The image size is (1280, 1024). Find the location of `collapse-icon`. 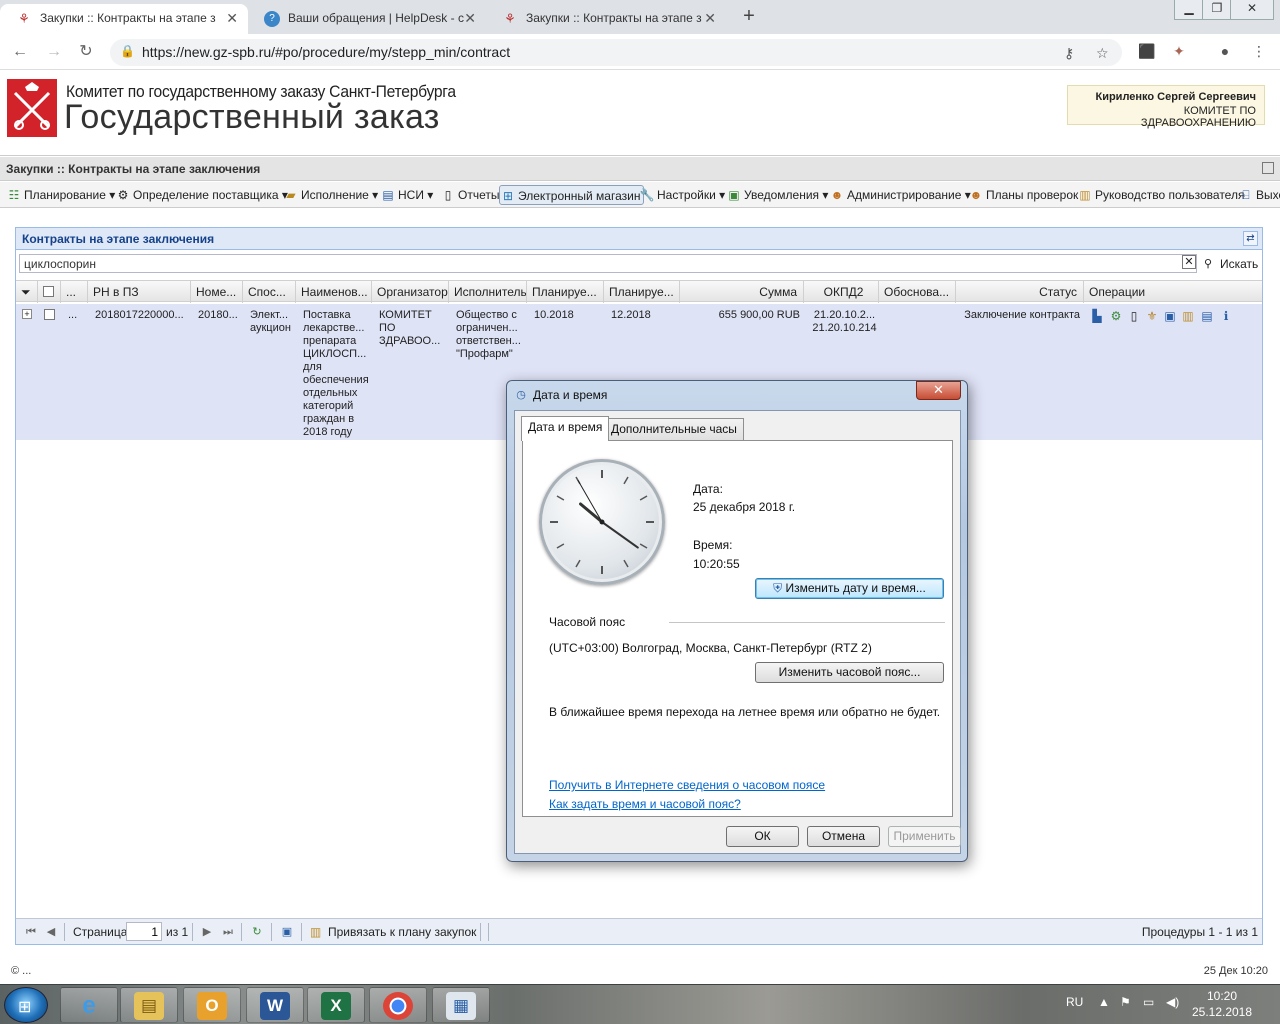

collapse-icon is located at coordinates (1268, 168).